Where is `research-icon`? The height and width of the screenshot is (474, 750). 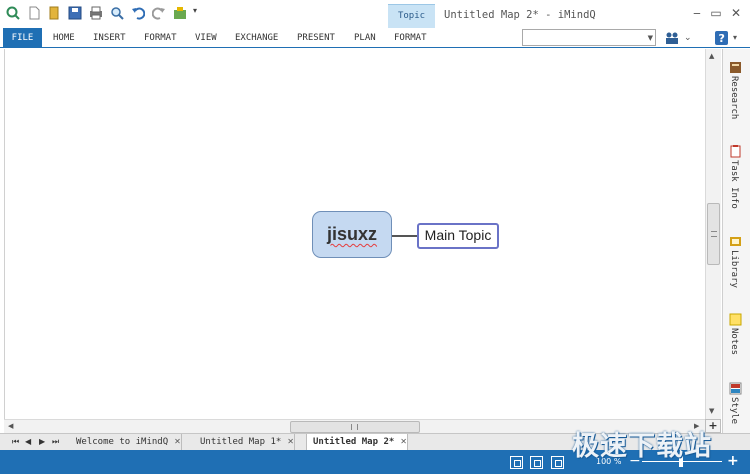 research-icon is located at coordinates (735, 67).